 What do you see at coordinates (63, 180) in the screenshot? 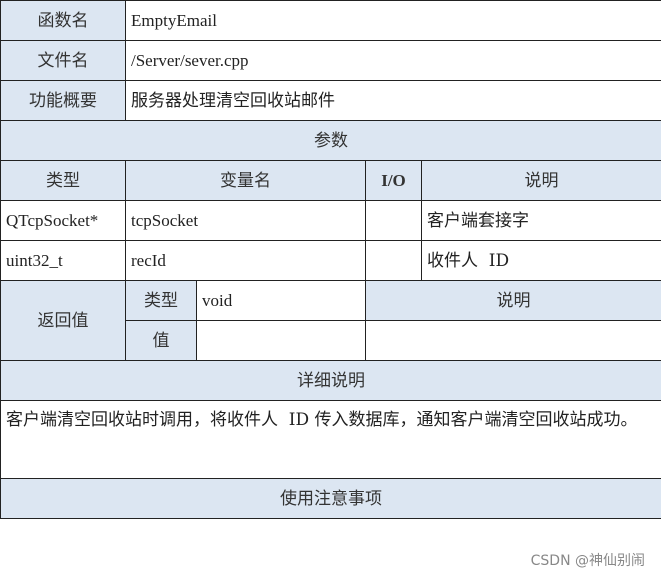
I see `param-header-type: 类型` at bounding box center [63, 180].